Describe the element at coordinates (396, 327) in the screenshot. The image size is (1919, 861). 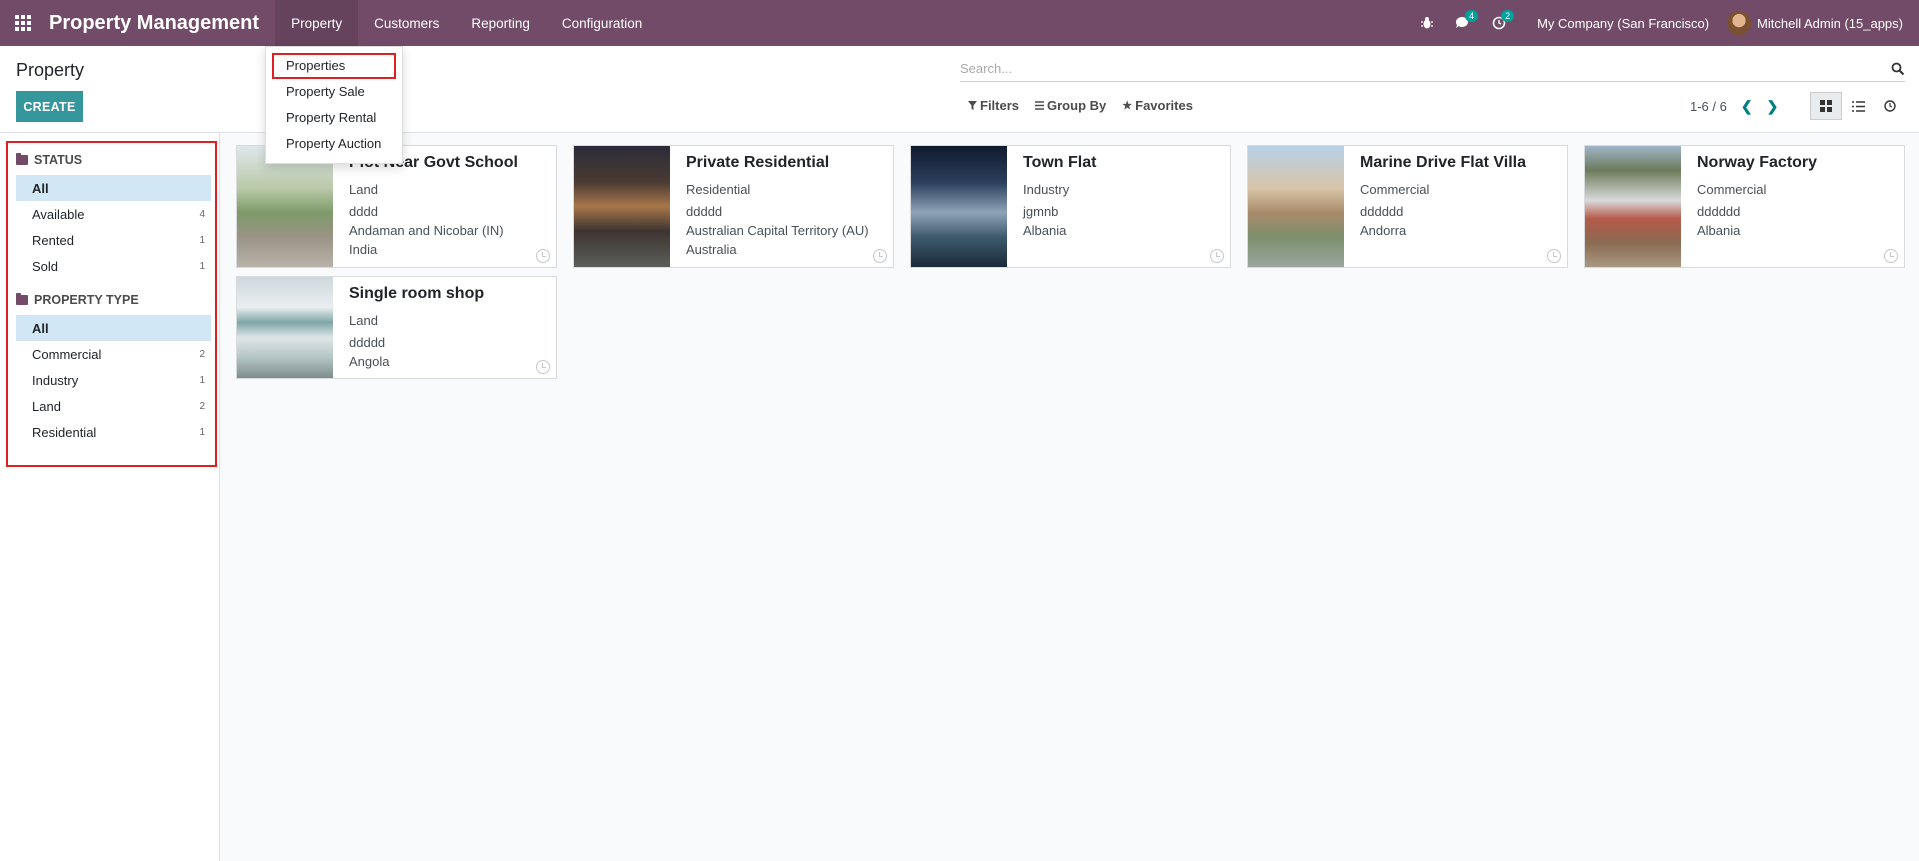
I see `kanban-card: Single room shop Land ddddd Angola` at that location.